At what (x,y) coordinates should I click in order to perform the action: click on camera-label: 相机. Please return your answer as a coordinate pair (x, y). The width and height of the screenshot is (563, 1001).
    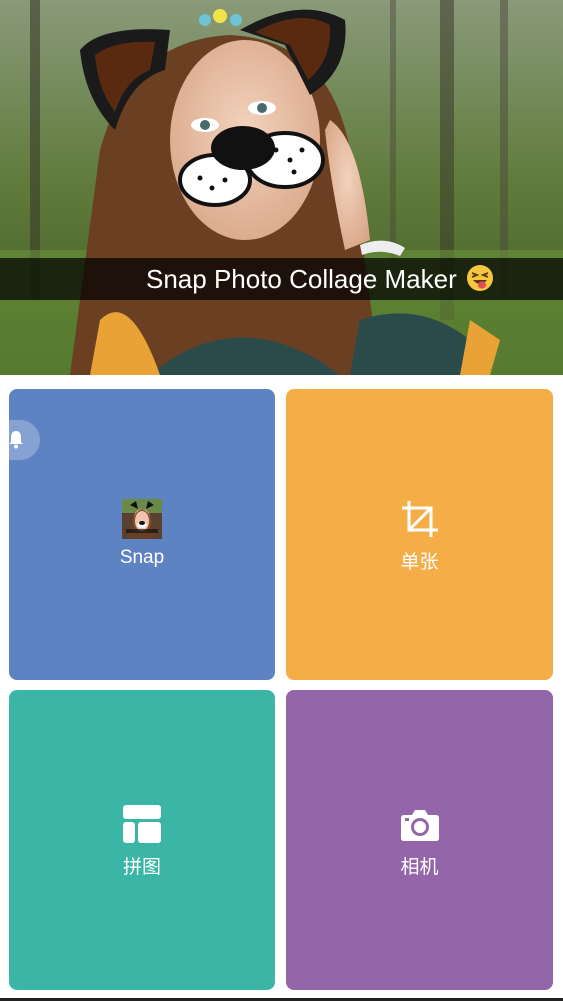
    Looking at the image, I should click on (419, 867).